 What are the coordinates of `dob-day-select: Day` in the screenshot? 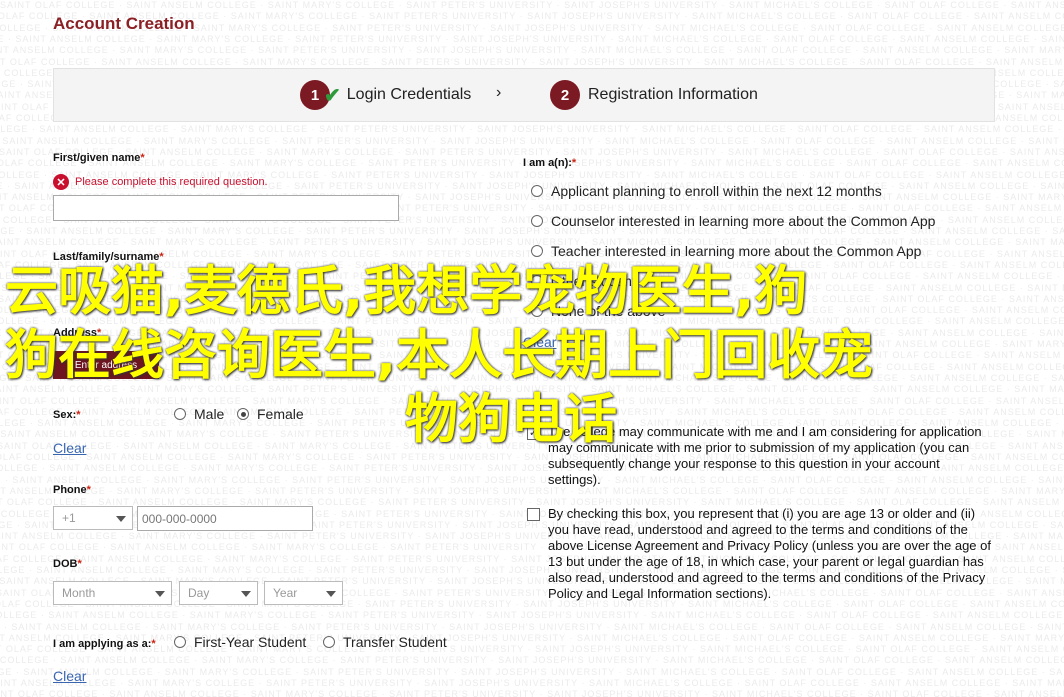 It's located at (218, 593).